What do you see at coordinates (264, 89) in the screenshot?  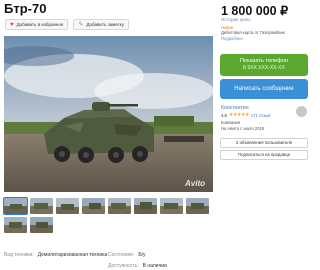 I see `write-message-button: Написать сообщение` at bounding box center [264, 89].